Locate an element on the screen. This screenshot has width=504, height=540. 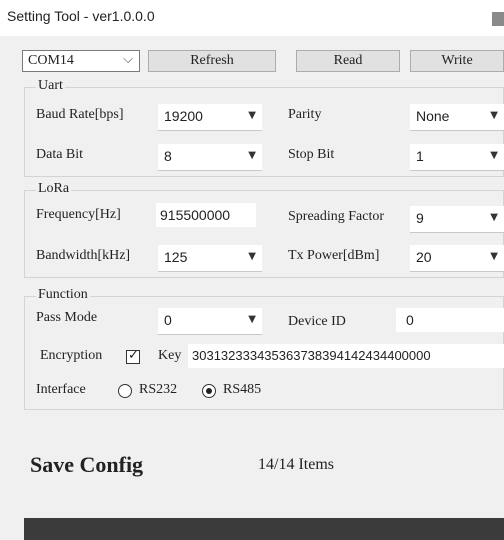
data-bit-value: 8 is located at coordinates (168, 156).